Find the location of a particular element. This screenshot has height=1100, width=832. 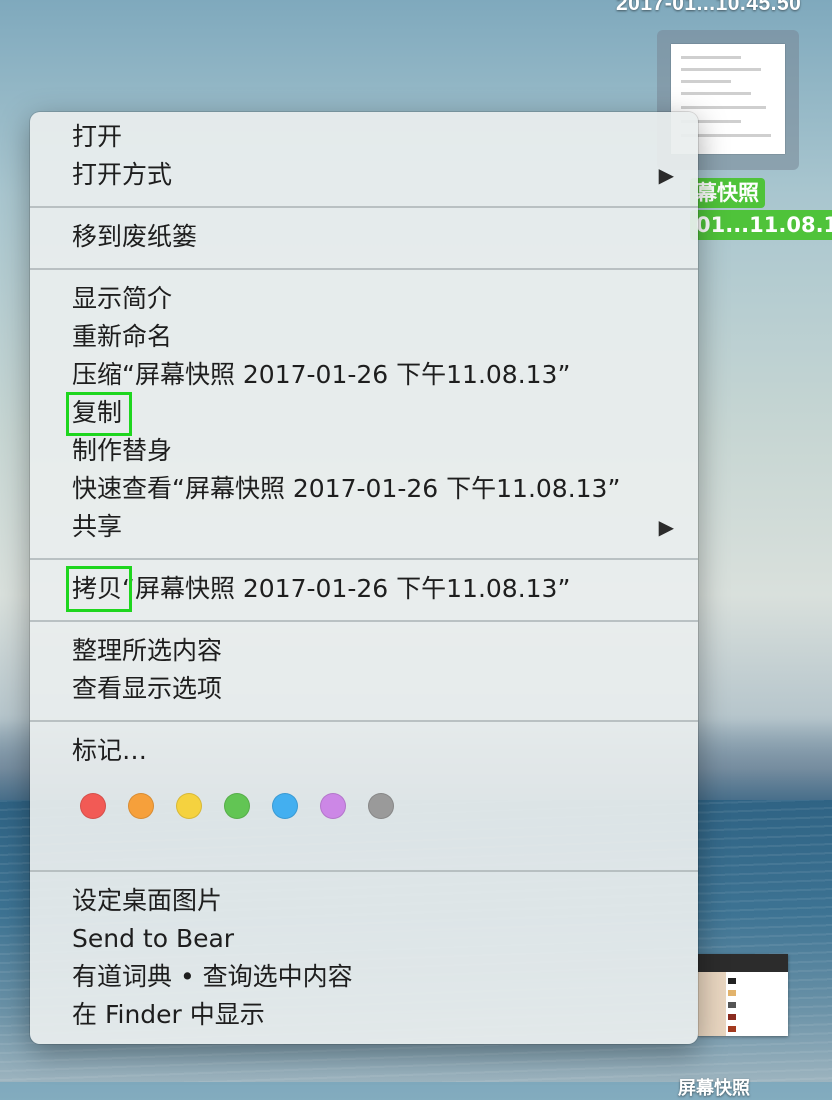

menu-item-label: 打开方式 is located at coordinates (122, 174).